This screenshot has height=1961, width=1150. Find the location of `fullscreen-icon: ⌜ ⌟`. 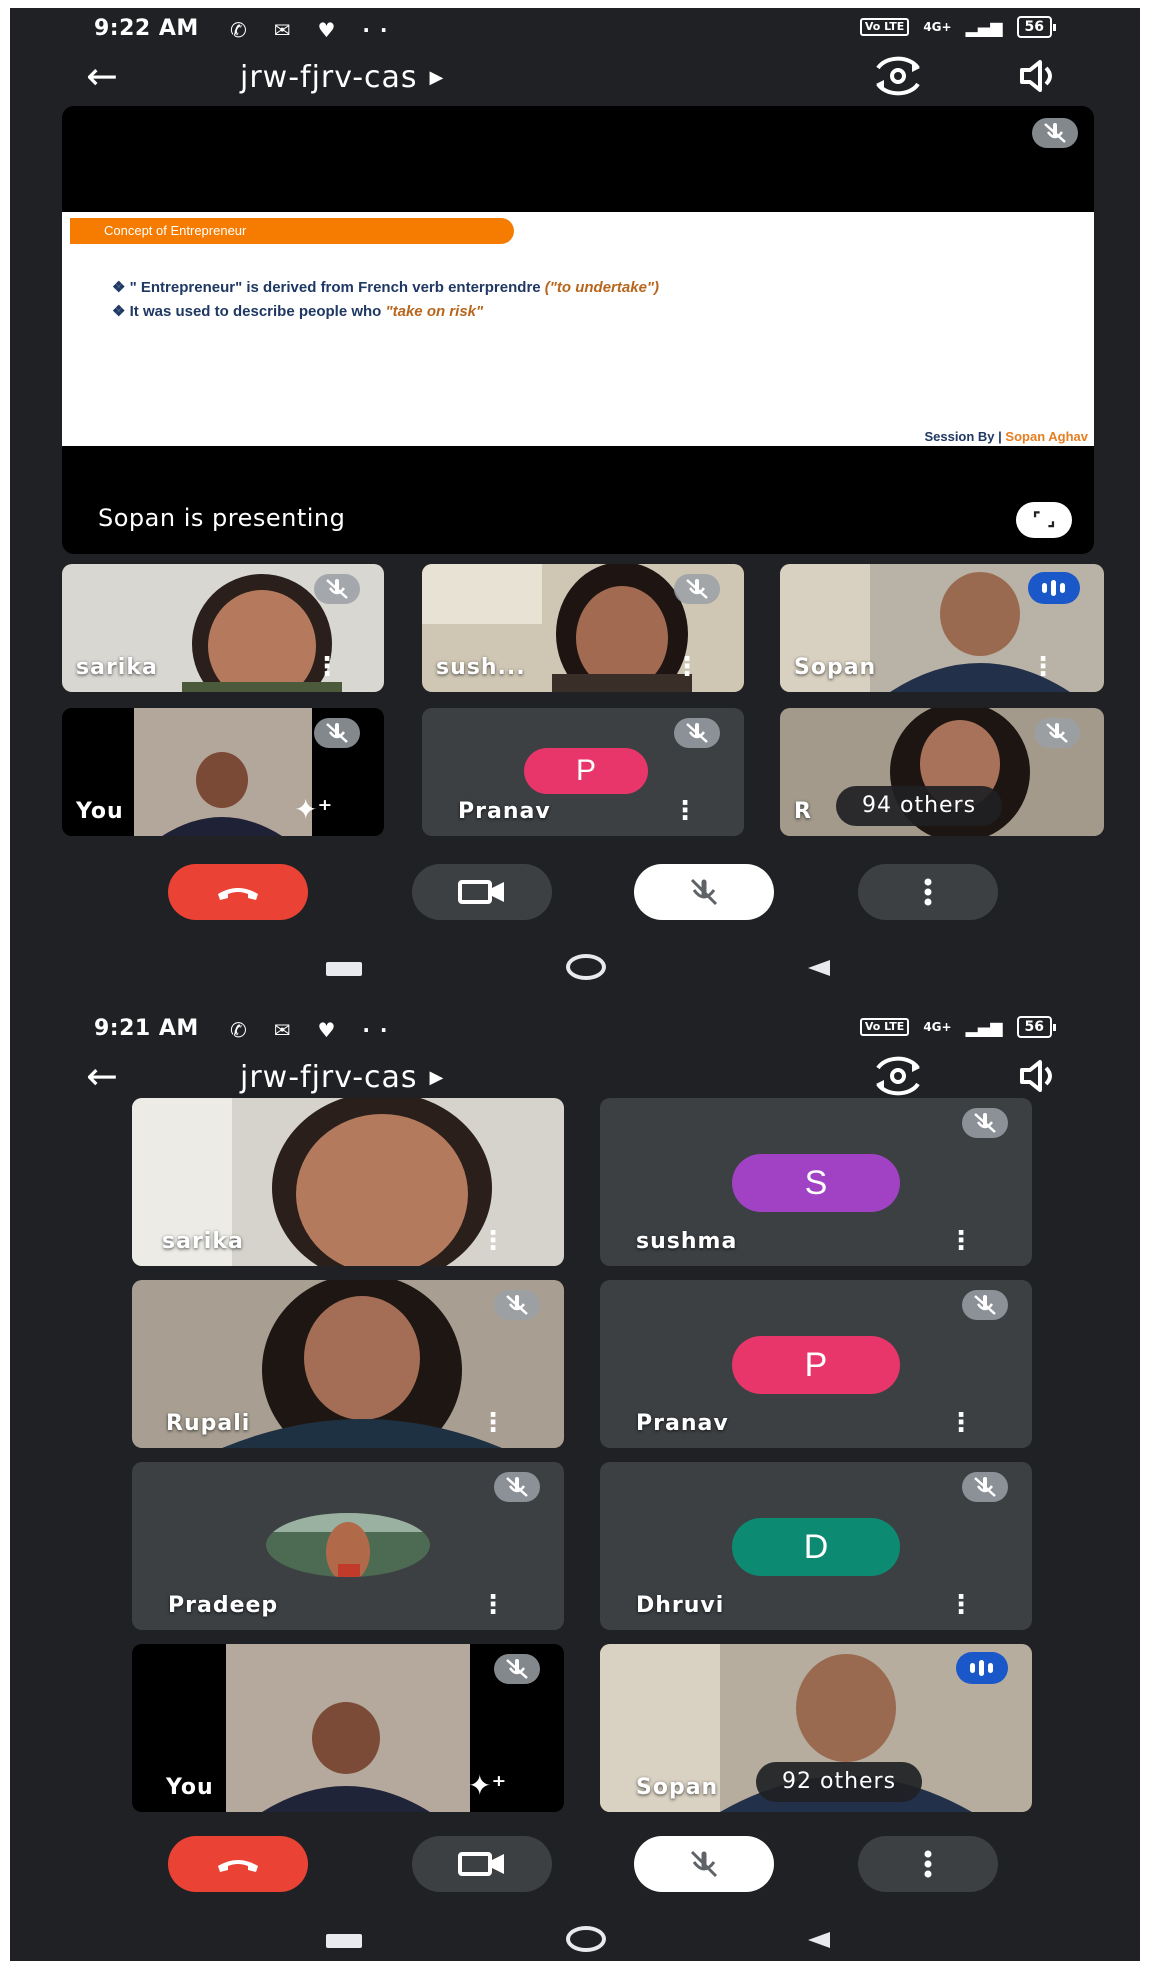

fullscreen-icon: ⌜ ⌟ is located at coordinates (1044, 520).